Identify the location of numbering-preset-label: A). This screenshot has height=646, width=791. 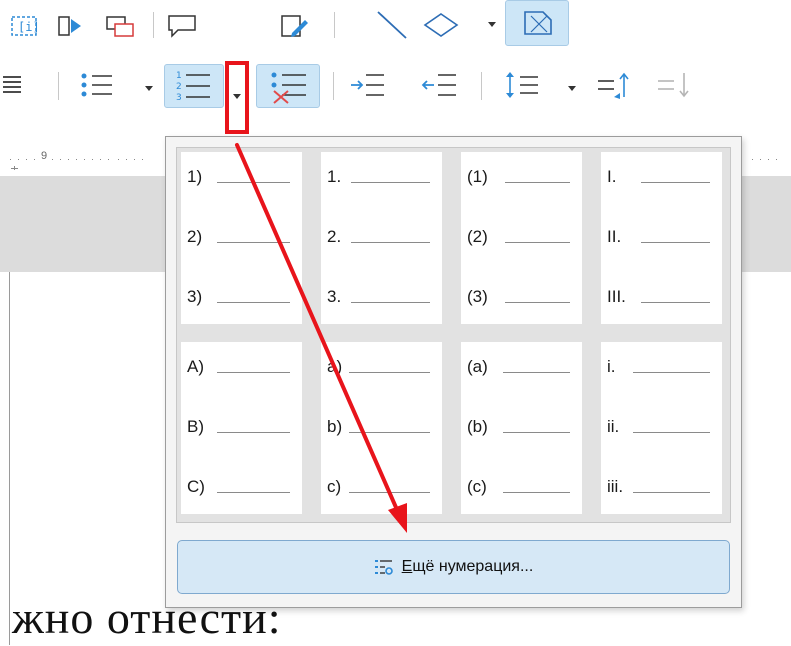
(195, 366).